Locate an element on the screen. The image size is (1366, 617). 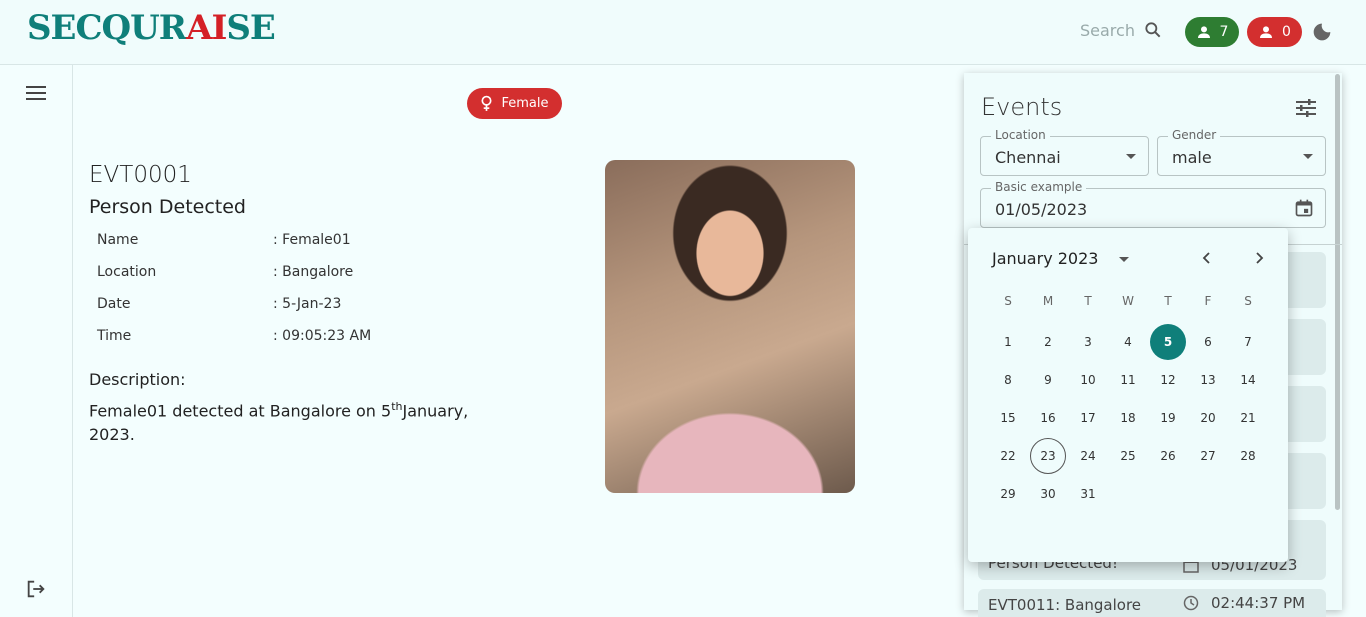
search-control: Search is located at coordinates (1121, 30).